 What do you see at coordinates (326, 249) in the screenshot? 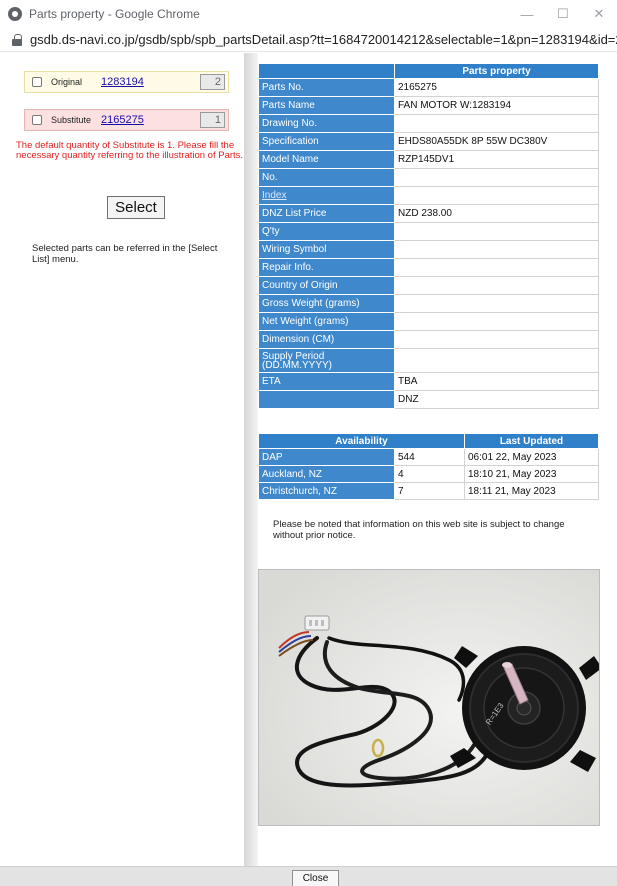
I see `row-label: Wiring Symbol` at bounding box center [326, 249].